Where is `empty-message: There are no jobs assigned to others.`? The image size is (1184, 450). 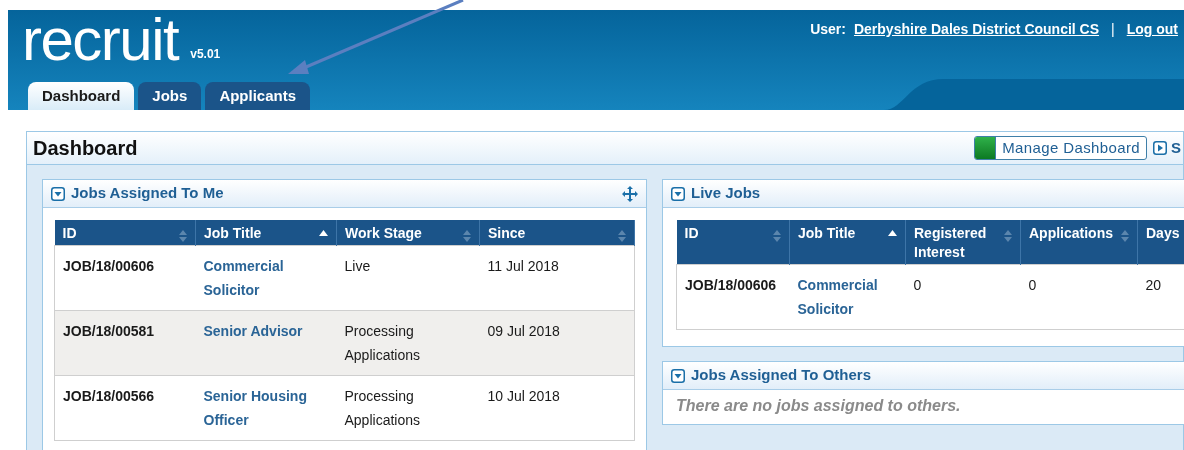 empty-message: There are no jobs assigned to others. is located at coordinates (818, 405).